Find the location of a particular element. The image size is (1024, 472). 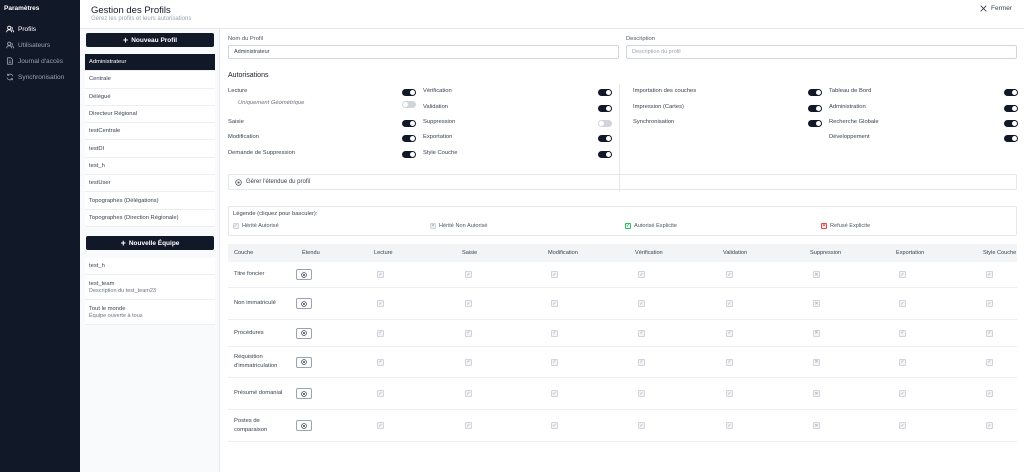

legend-item: ✕ Hérité Non Autorisé is located at coordinates (459, 226).